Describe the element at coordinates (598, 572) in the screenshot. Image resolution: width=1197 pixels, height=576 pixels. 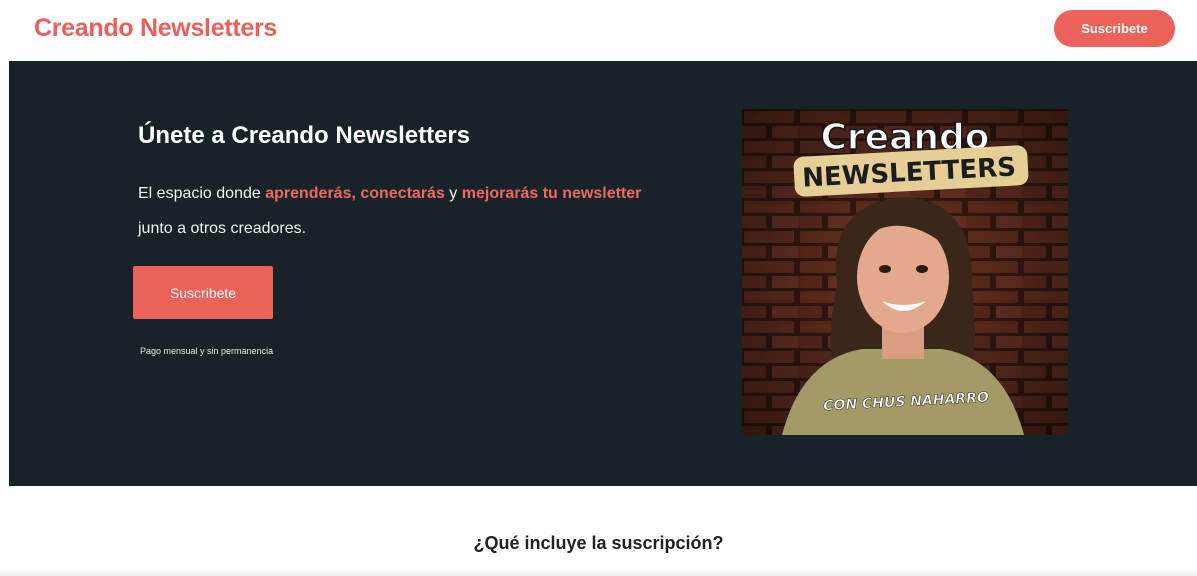
I see `section-divider` at that location.